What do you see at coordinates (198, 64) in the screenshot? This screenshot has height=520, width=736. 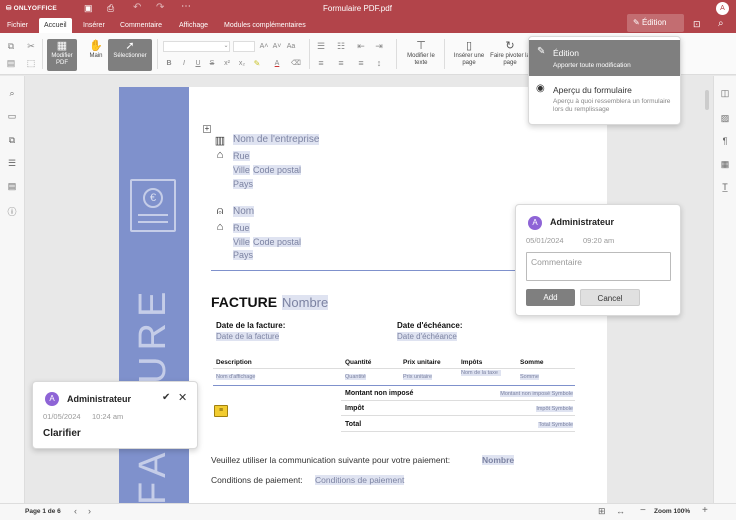 I see `underline-icon: U` at bounding box center [198, 64].